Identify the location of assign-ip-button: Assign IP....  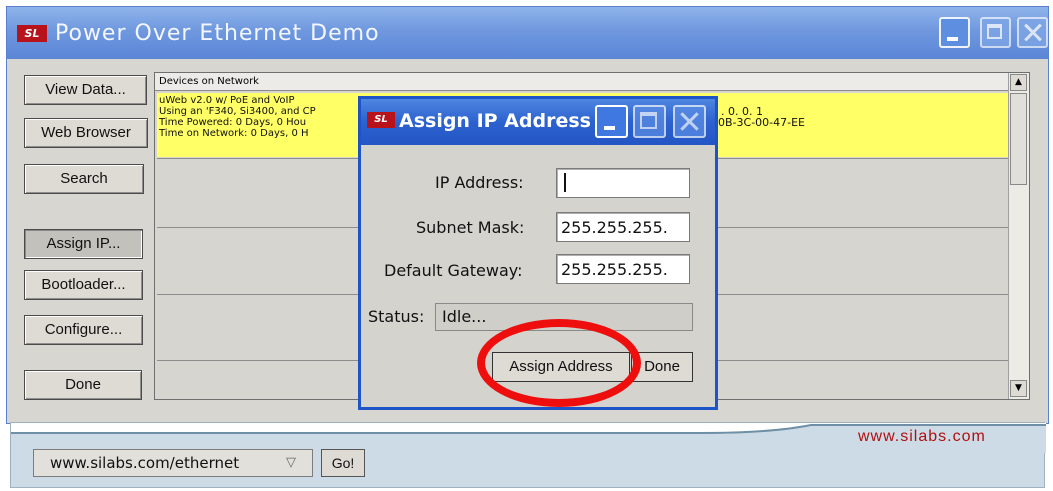
(83, 244).